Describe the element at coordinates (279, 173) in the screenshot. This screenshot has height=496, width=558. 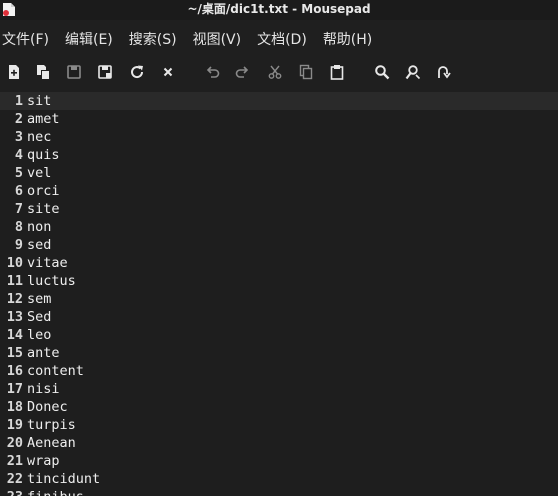
I see `editor-line: 5 vel` at that location.